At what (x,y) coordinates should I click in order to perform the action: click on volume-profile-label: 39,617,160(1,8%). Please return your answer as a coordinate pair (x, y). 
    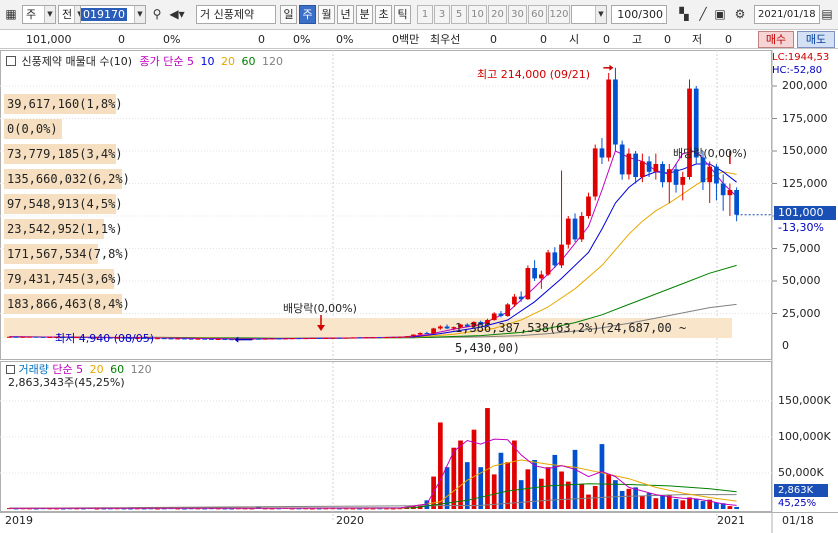
    Looking at the image, I should click on (63, 104).